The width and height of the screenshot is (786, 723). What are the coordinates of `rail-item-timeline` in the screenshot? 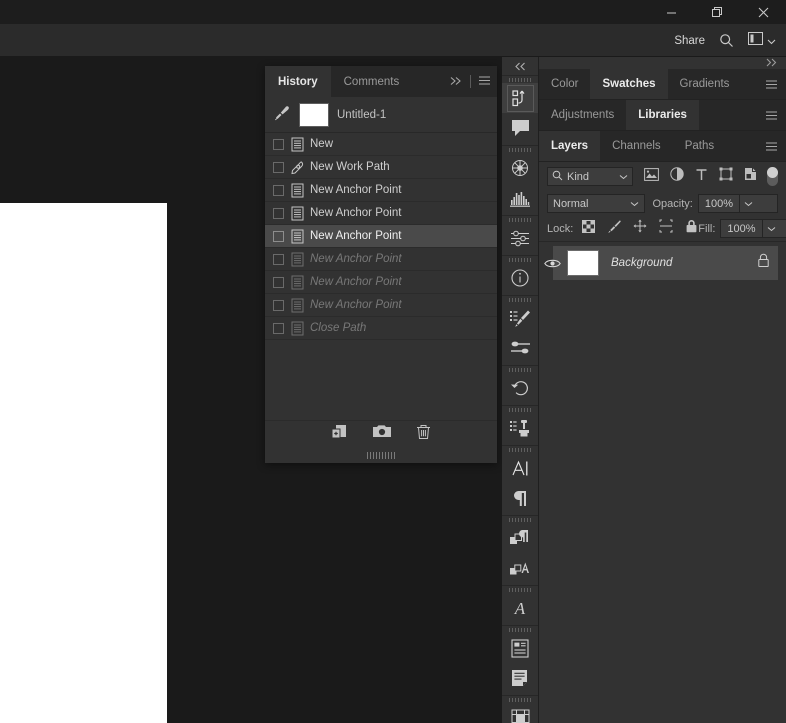 It's located at (520, 713).